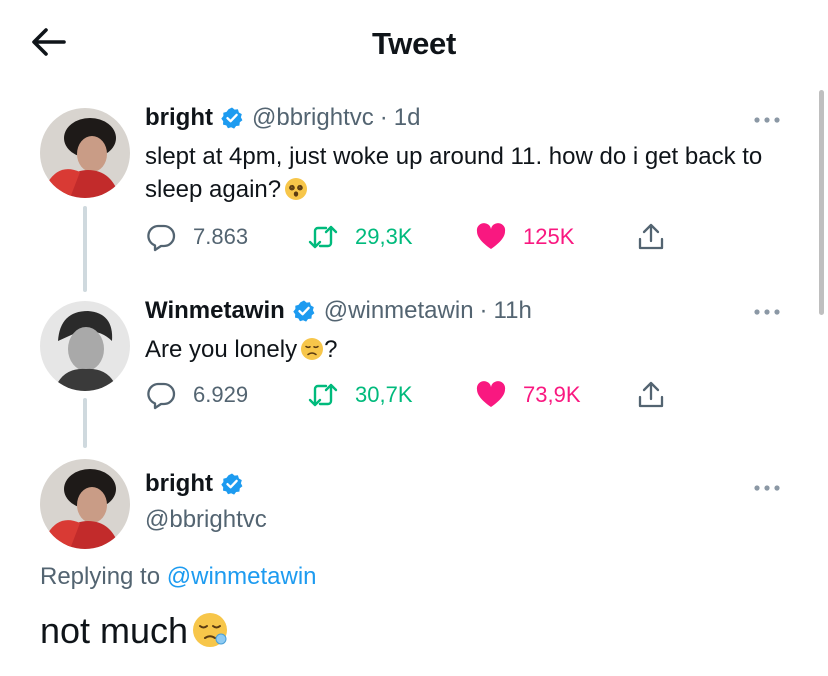 This screenshot has height=676, width=828. I want to click on tweet-header: Winmetawin @winmetawin · 11h, so click(338, 311).